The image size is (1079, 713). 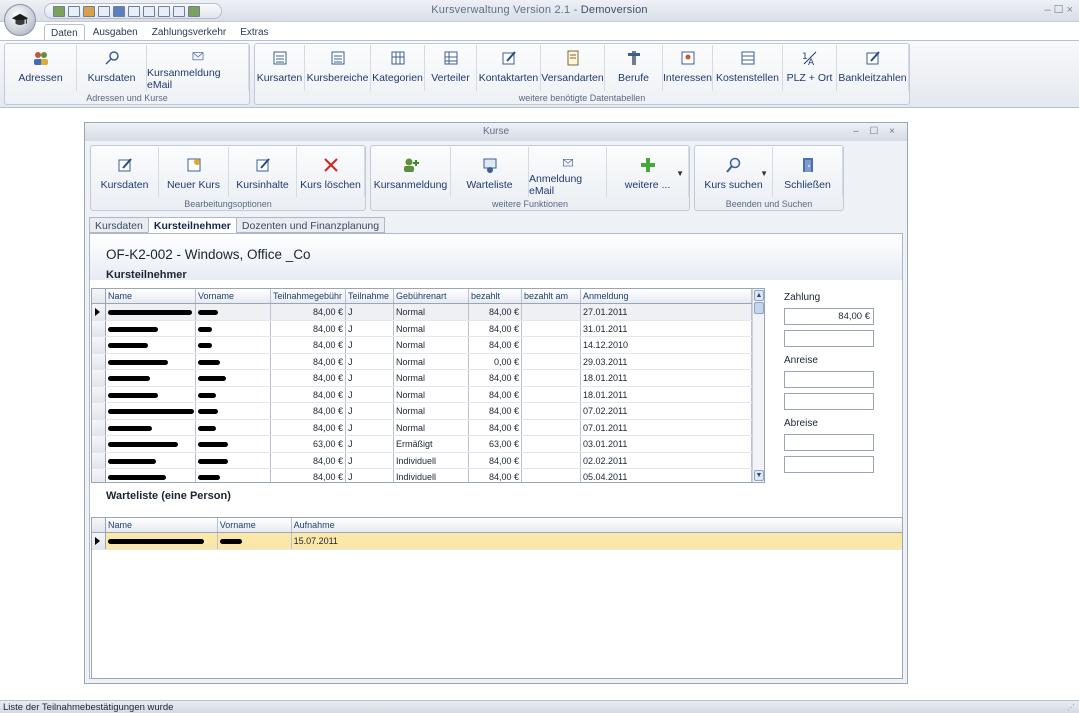 I want to click on table-row: 84,00 € J Normal 84,00 €07.02.2011, so click(x=428, y=411).